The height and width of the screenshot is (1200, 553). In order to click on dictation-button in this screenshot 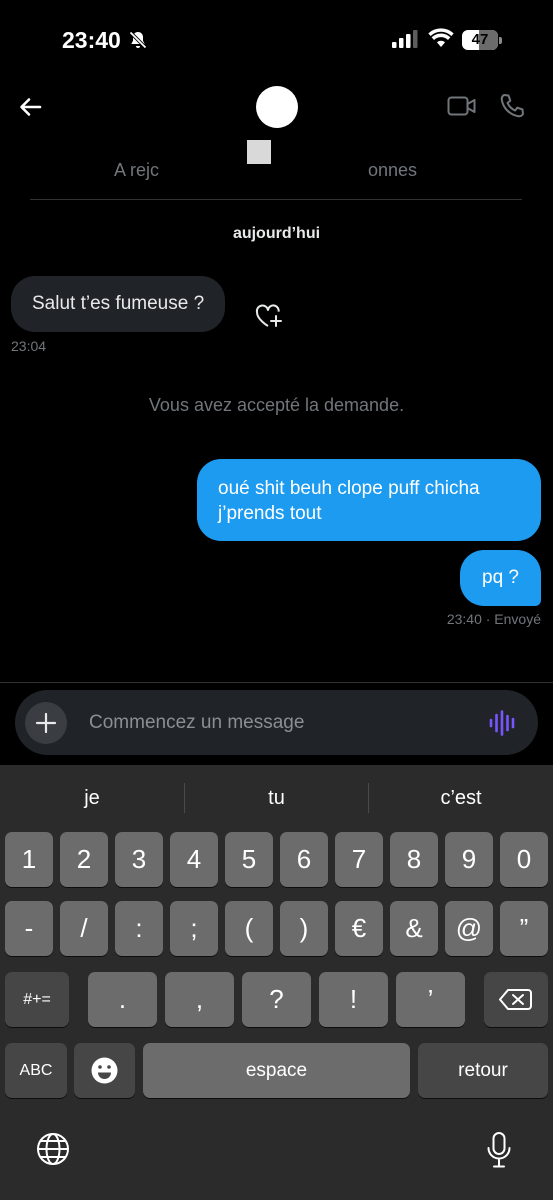, I will do `click(499, 1150)`.